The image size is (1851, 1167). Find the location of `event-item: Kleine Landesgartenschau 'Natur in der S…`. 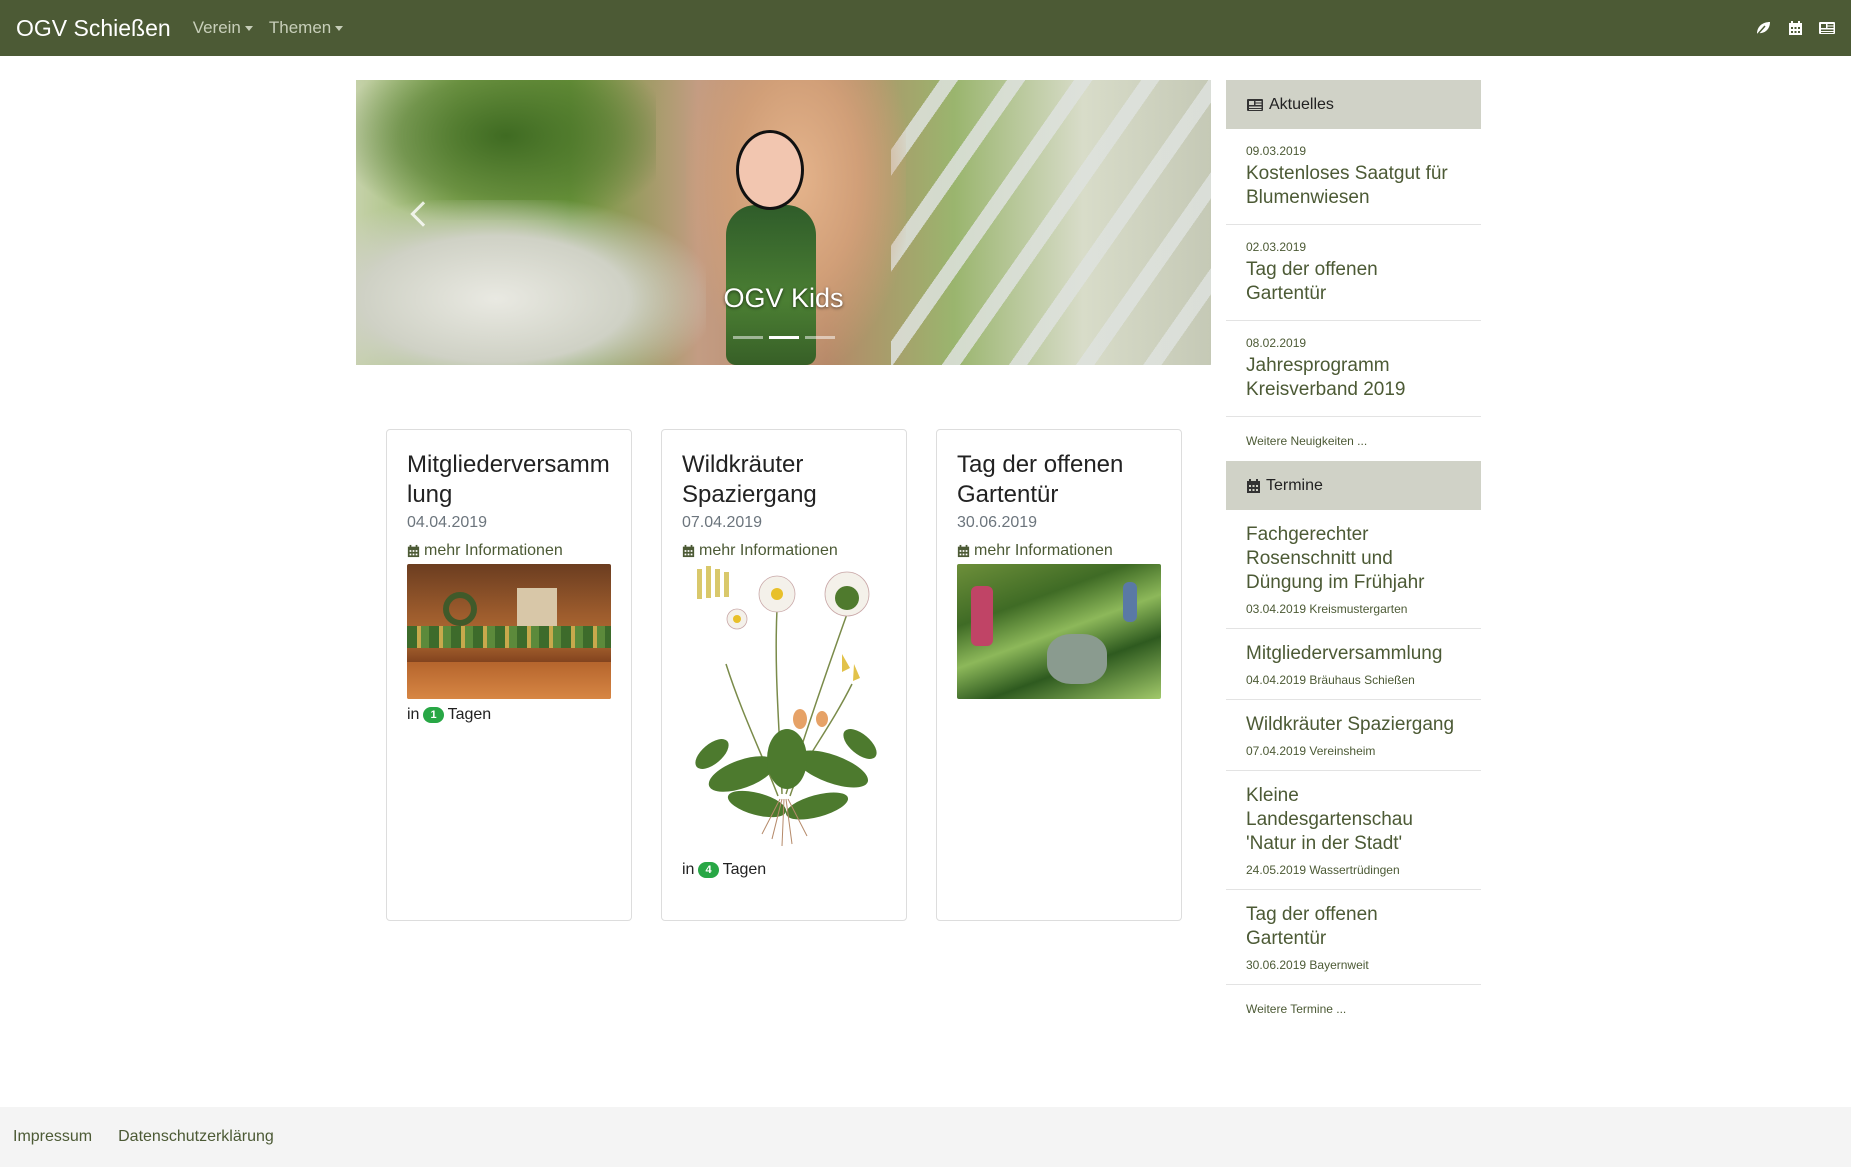

event-item: Kleine Landesgartenschau 'Natur in der S… is located at coordinates (1353, 830).